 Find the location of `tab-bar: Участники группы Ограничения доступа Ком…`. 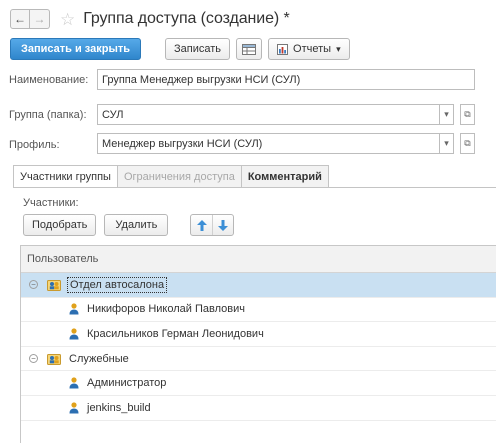

tab-bar: Участники группы Ограничения доступа Ком… is located at coordinates (171, 176).